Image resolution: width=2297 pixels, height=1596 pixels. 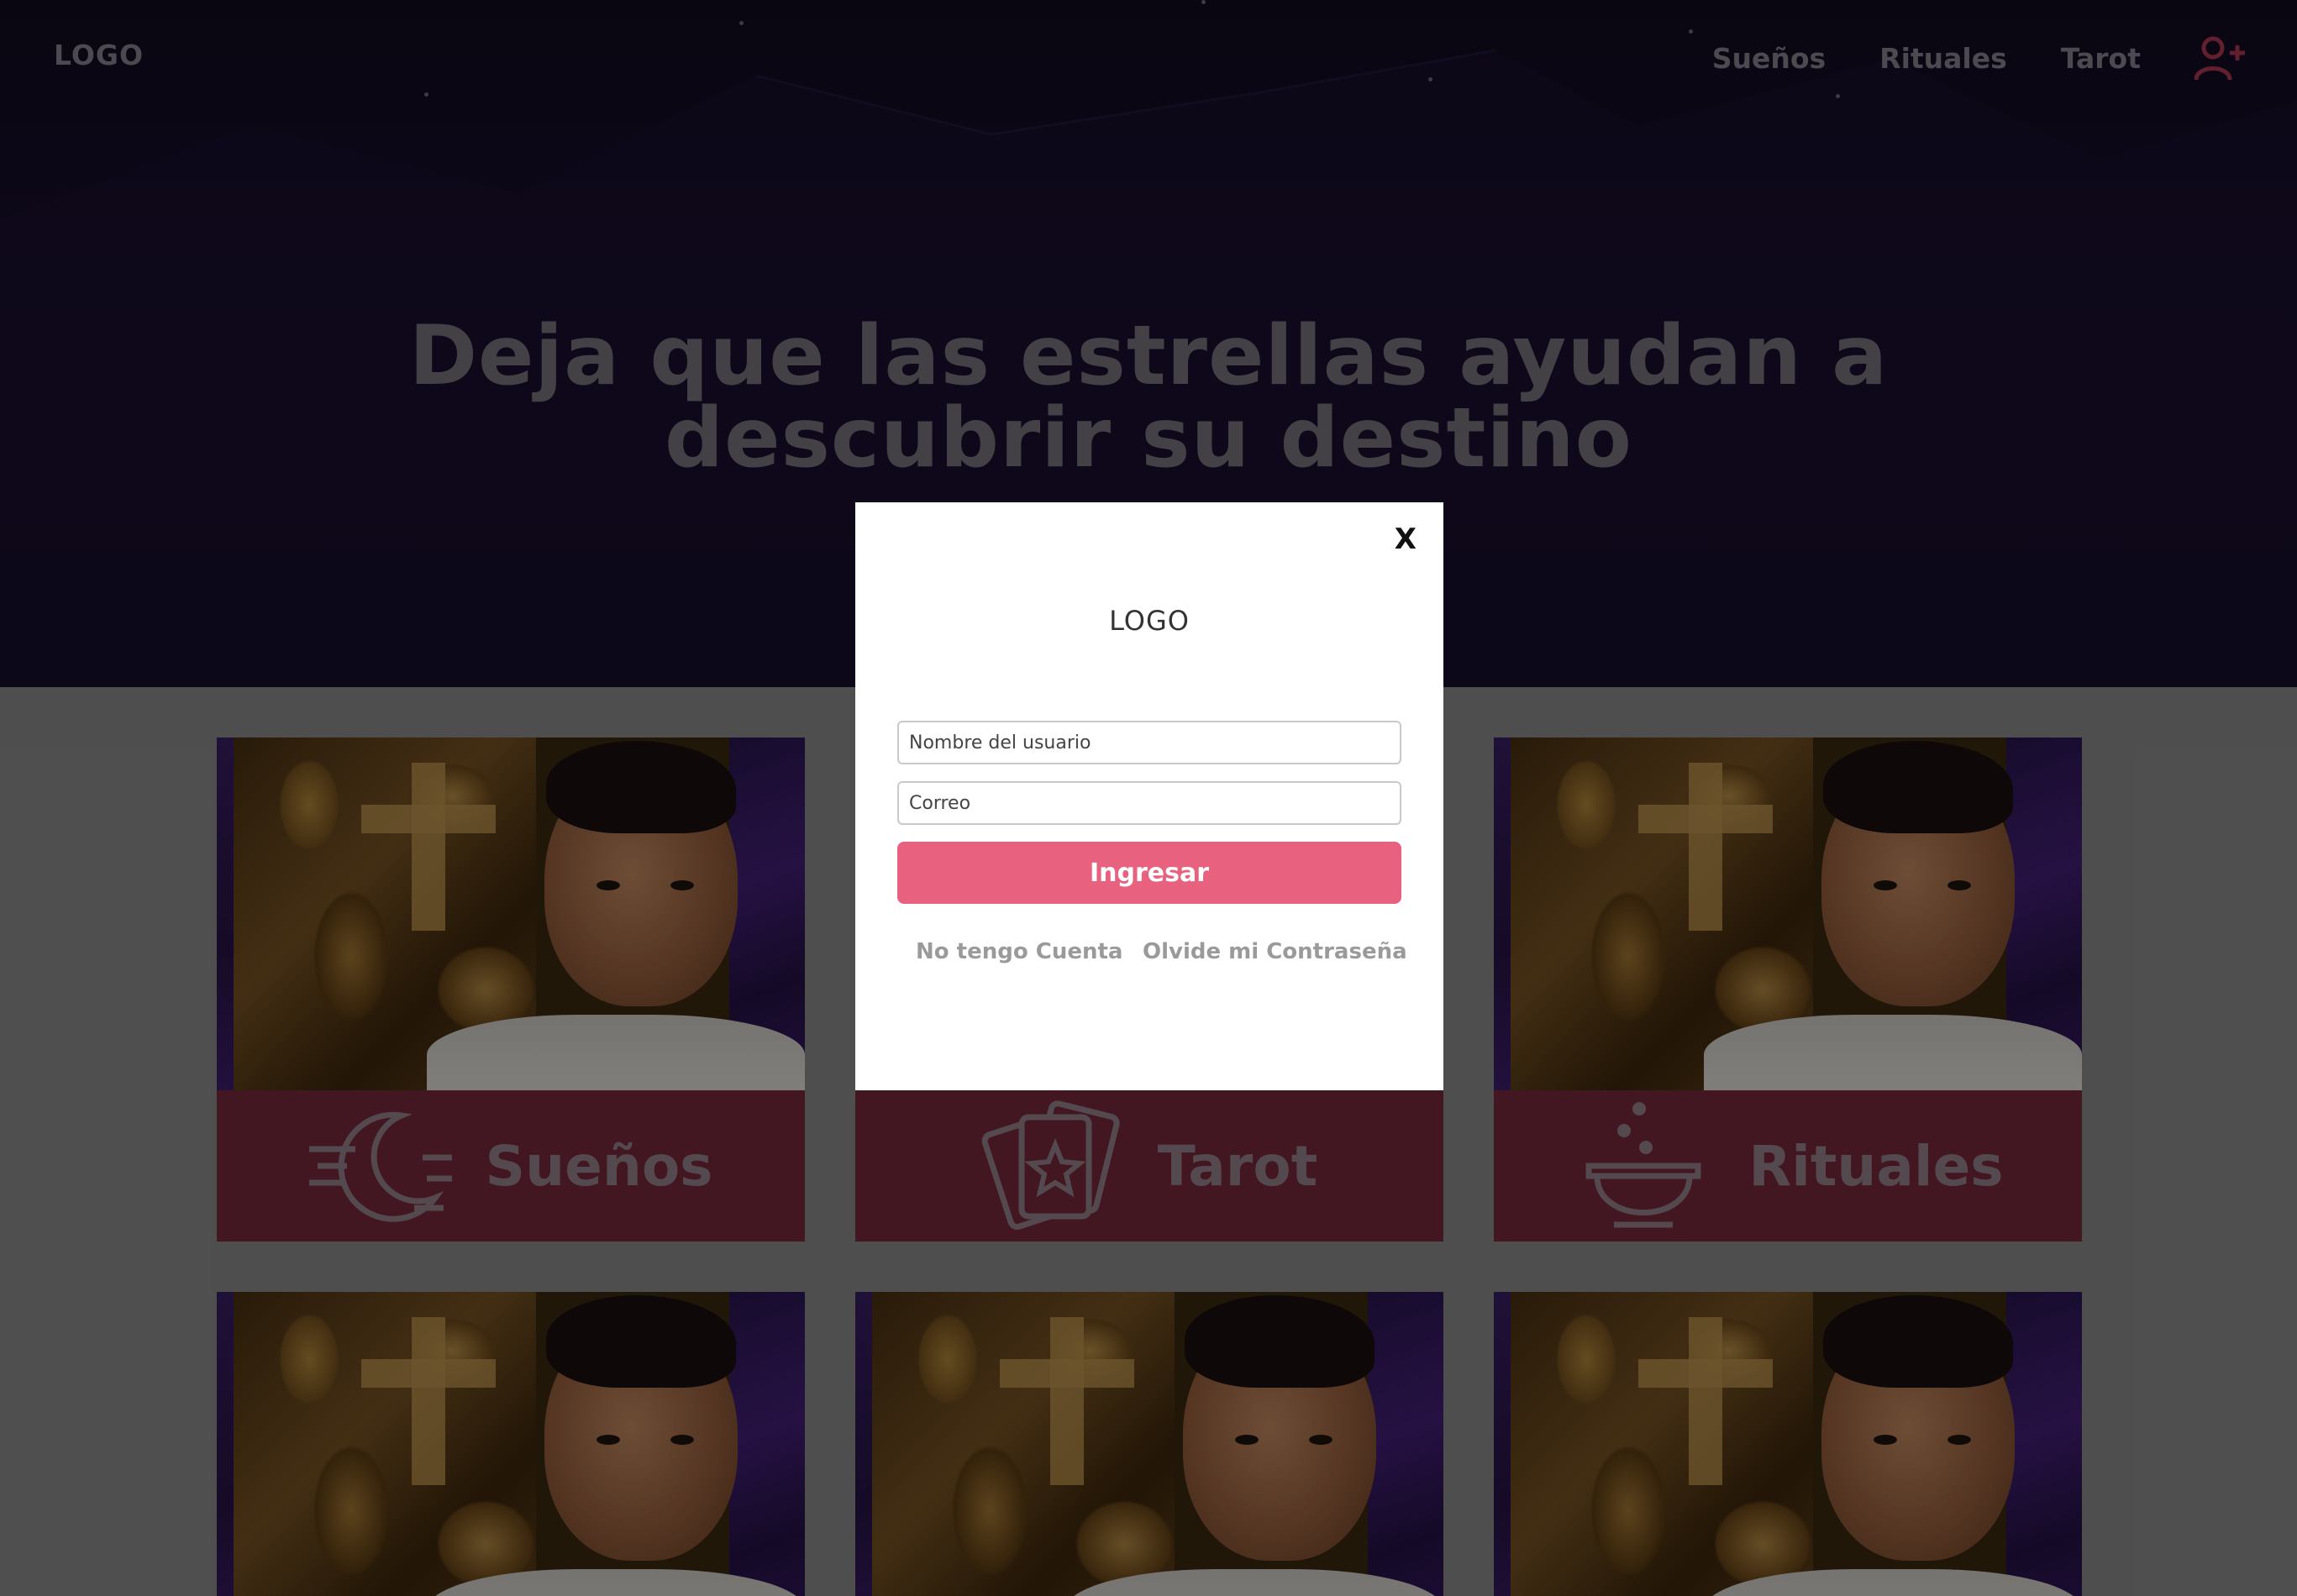 I want to click on email-input, so click(x=1149, y=803).